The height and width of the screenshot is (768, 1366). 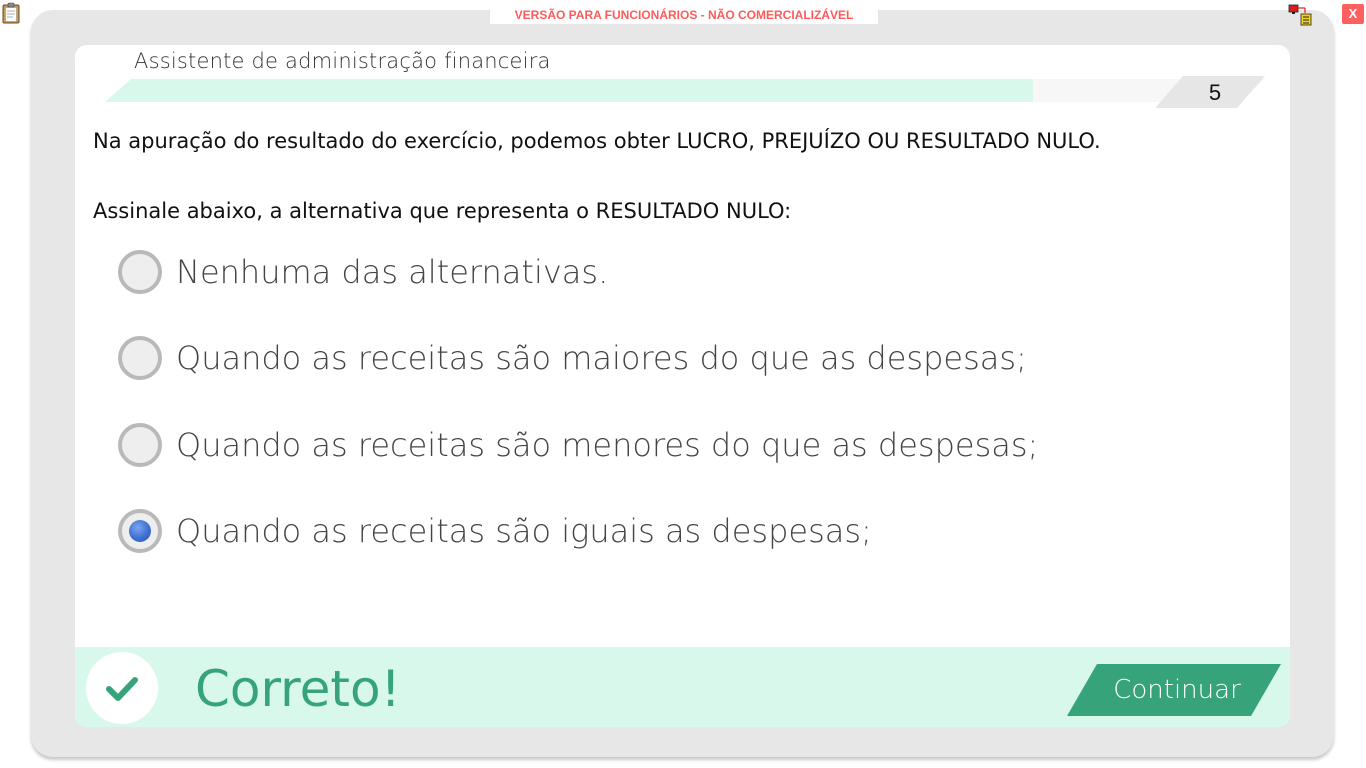 I want to click on check-badge, so click(x=122, y=688).